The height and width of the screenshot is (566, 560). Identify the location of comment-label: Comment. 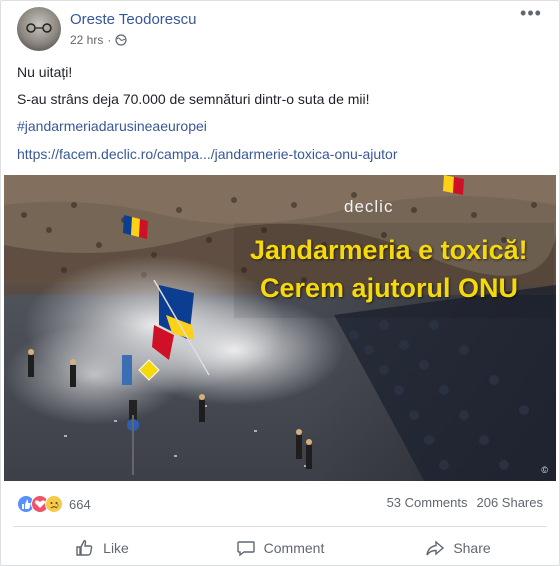
(294, 548).